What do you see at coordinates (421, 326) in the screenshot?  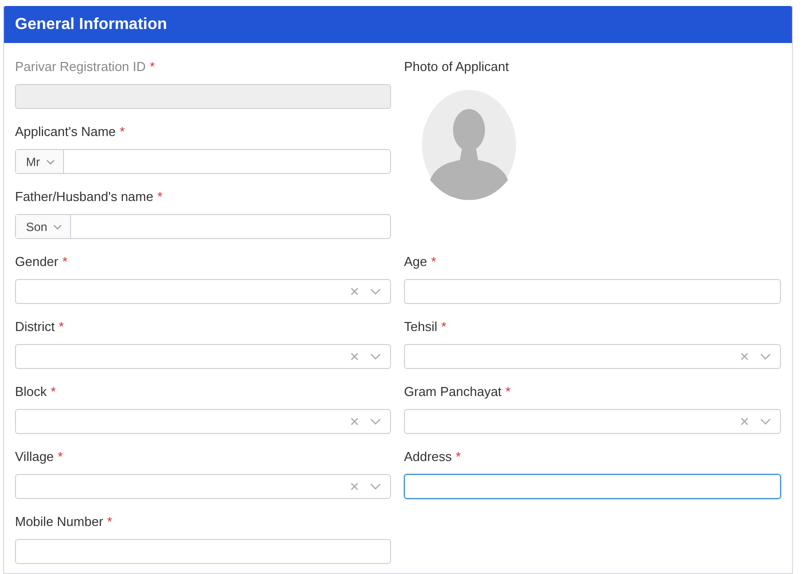 I see `field-label: Tehsil` at bounding box center [421, 326].